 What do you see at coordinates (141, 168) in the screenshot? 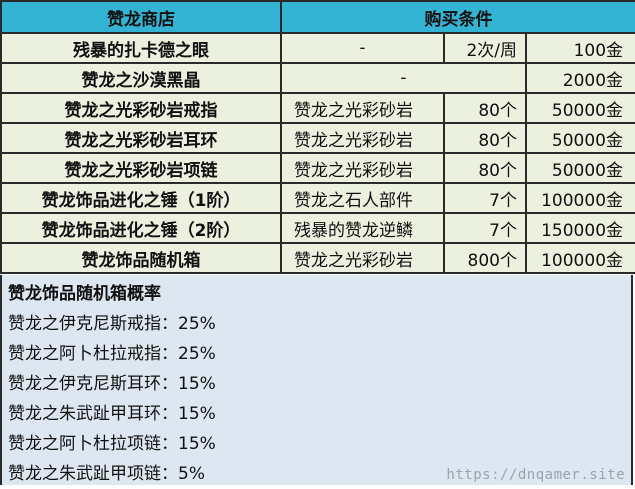
I see `item-name: 赞龙之光彩砂岩项链` at bounding box center [141, 168].